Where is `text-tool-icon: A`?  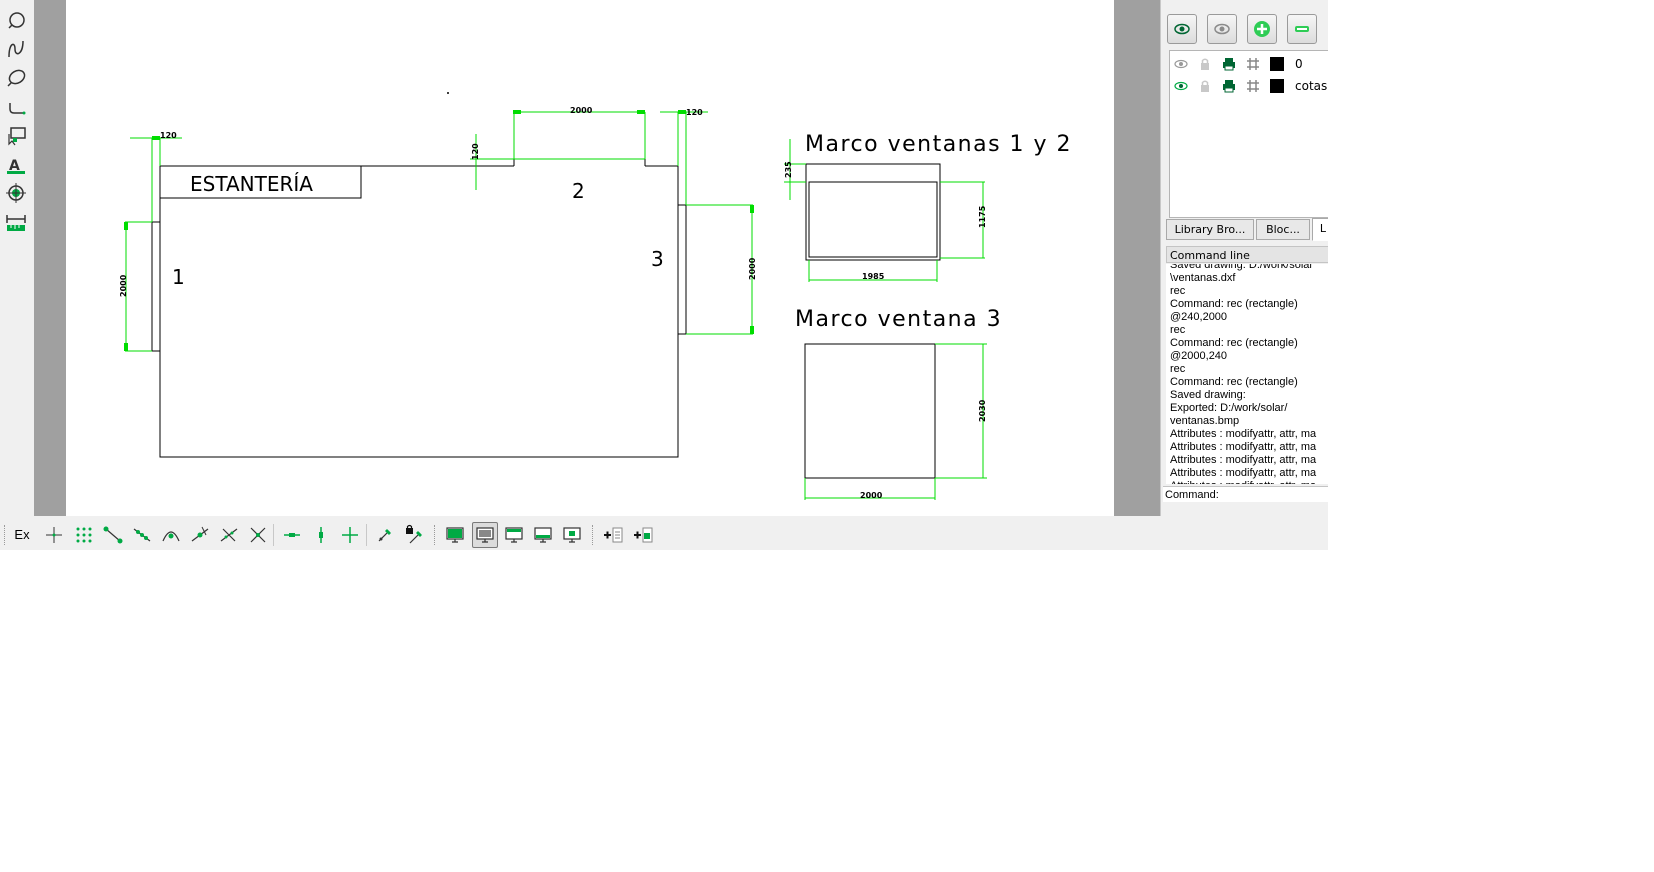
text-tool-icon: A is located at coordinates (16, 164).